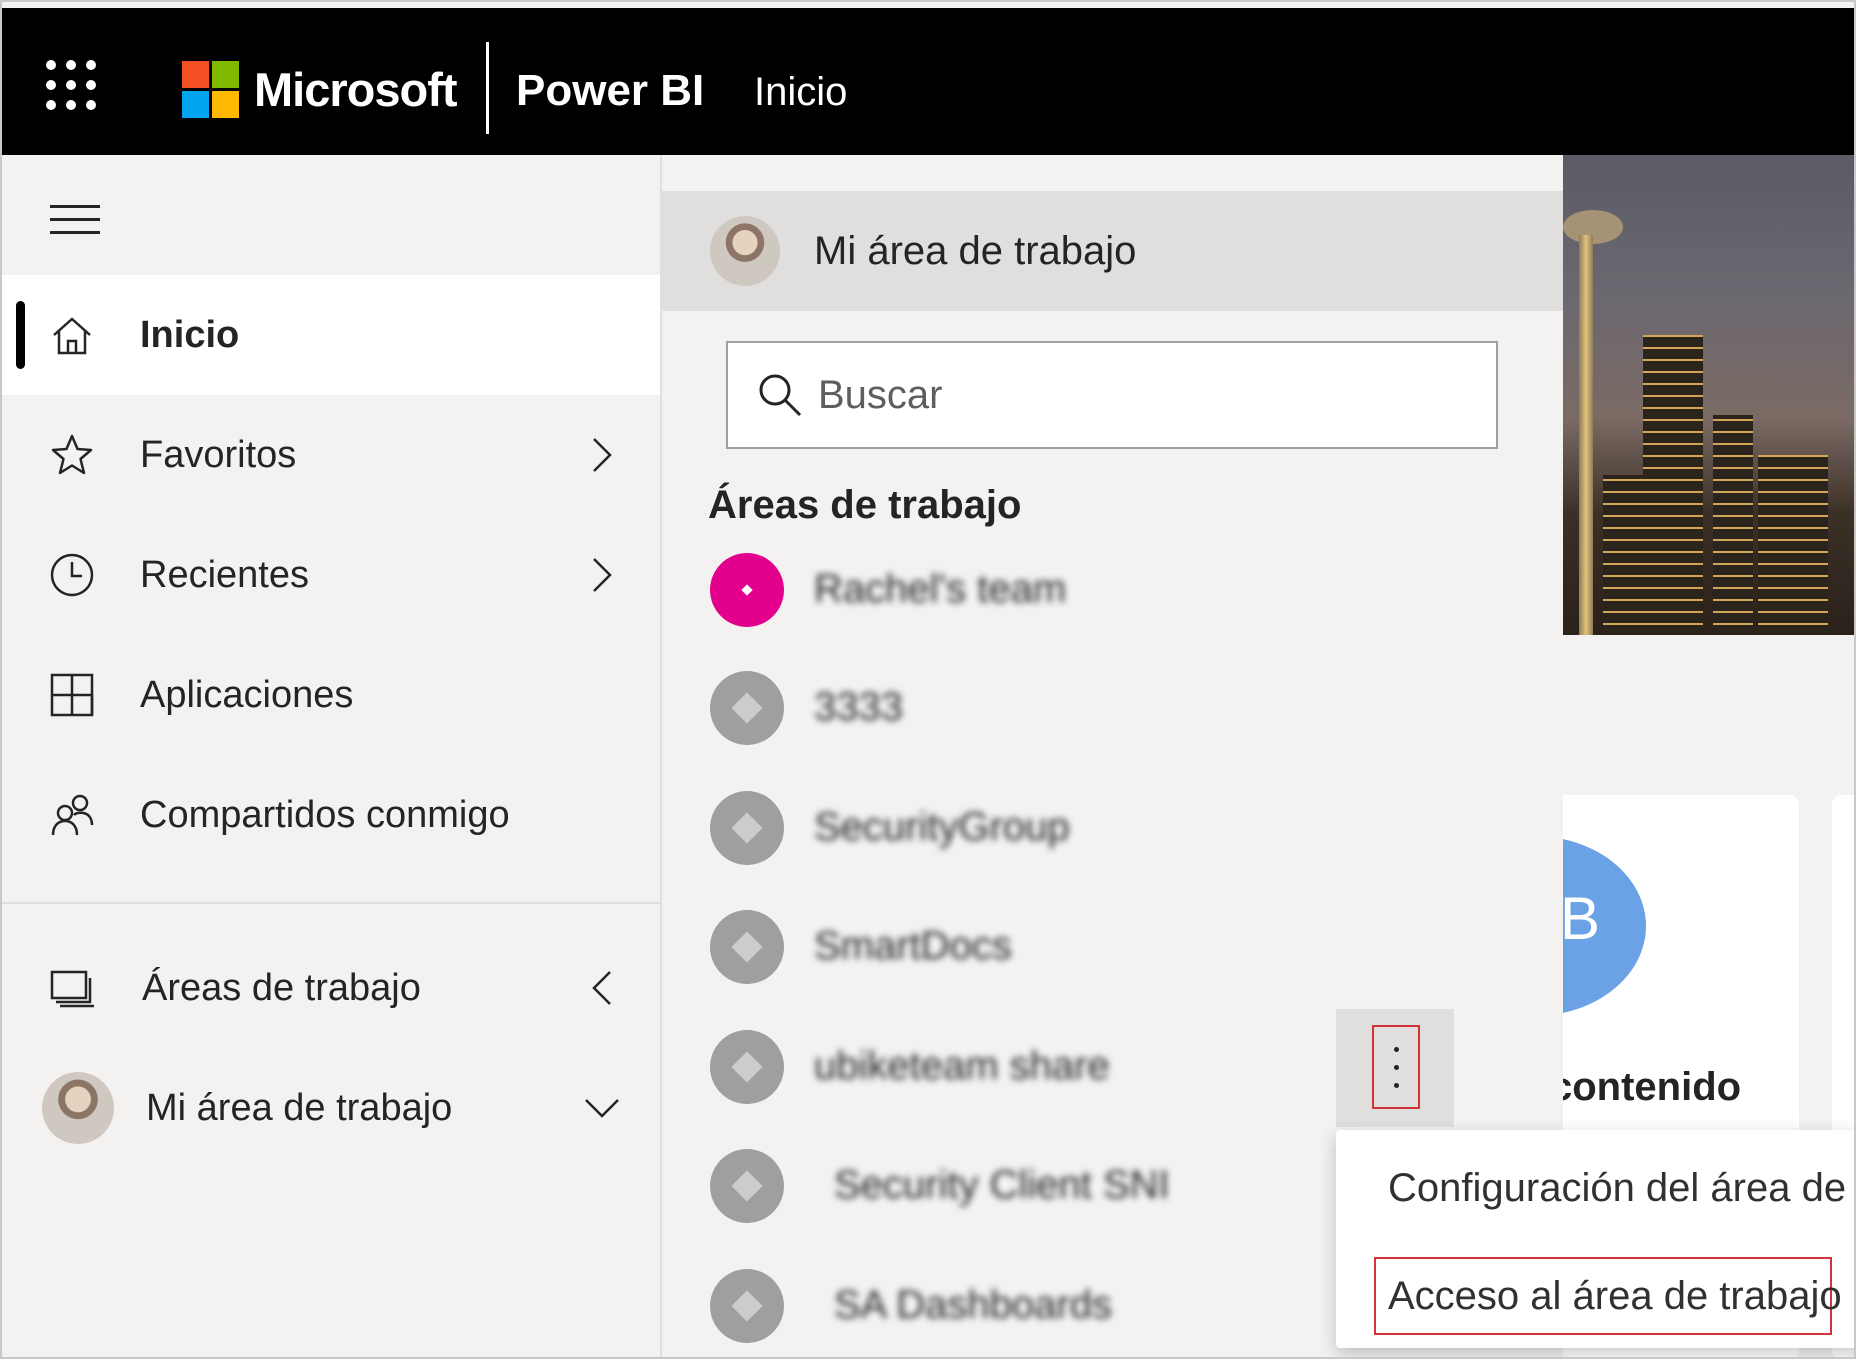 The height and width of the screenshot is (1359, 1856). Describe the element at coordinates (247, 694) in the screenshot. I see `nav-item-label: Aplicaciones` at that location.